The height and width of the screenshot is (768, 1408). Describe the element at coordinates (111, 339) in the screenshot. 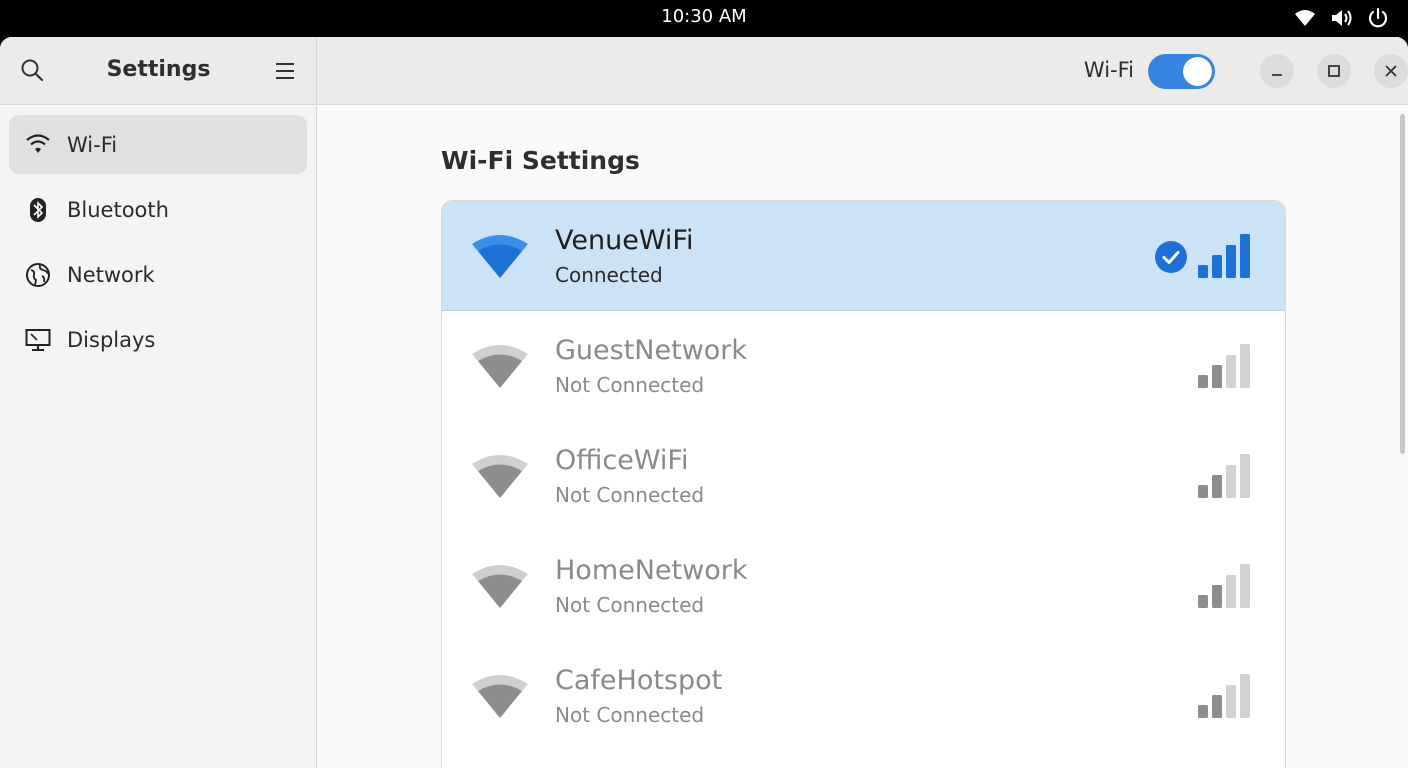

I see `sidebar-item-label: Displays` at that location.